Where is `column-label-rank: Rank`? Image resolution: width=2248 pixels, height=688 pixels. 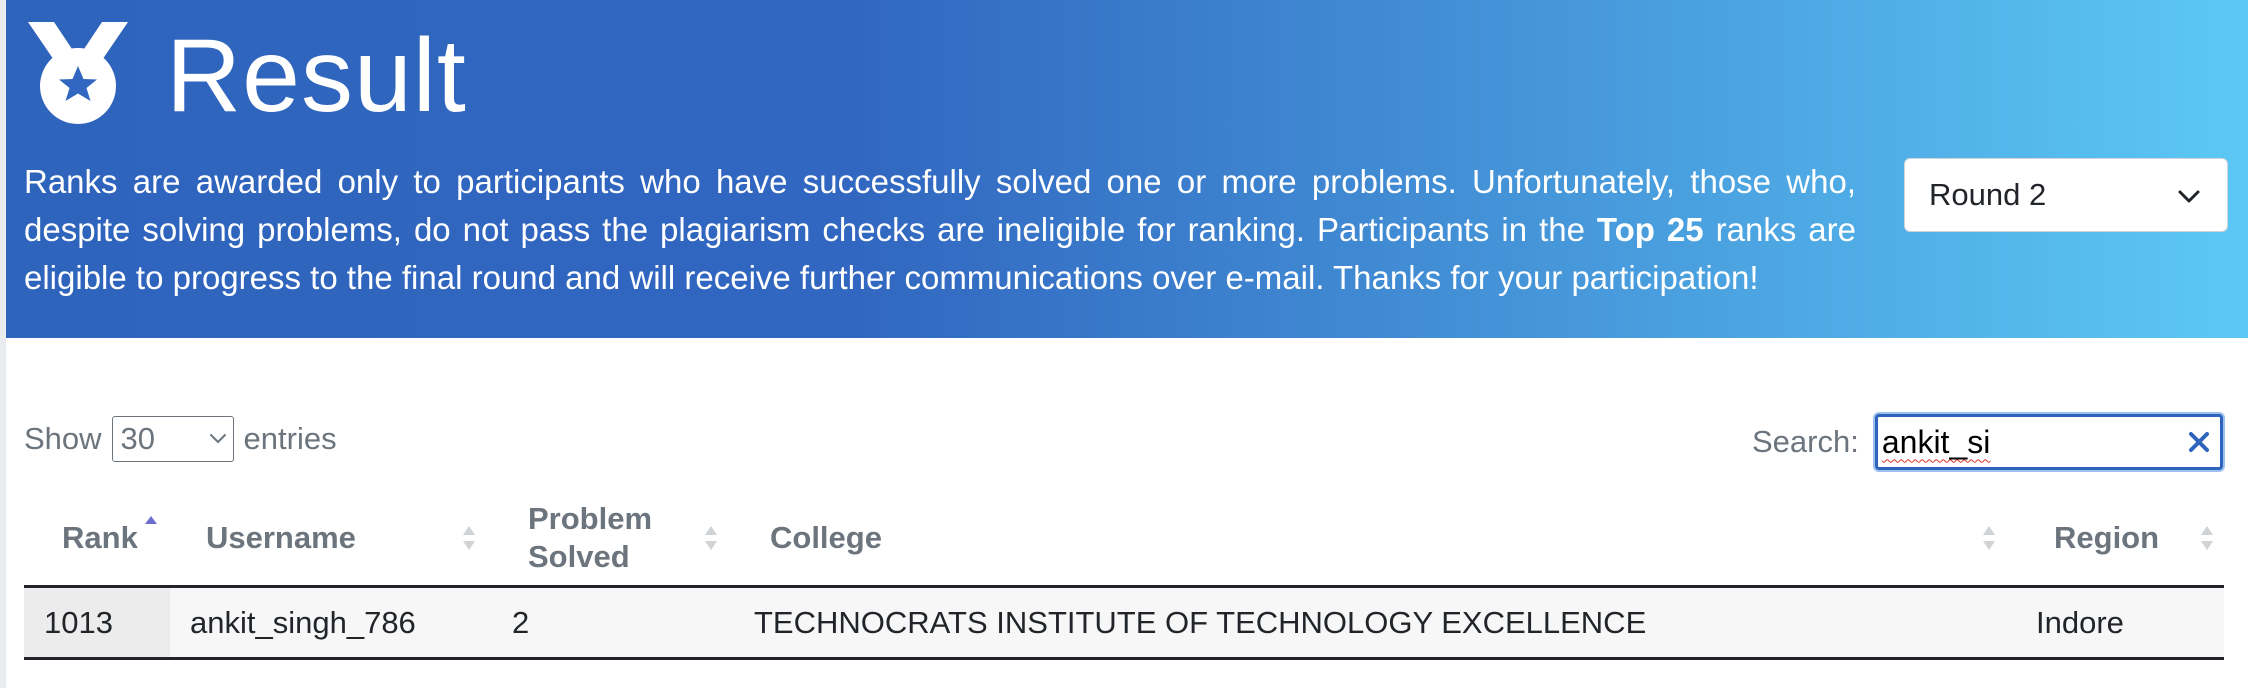
column-label-rank: Rank is located at coordinates (100, 537).